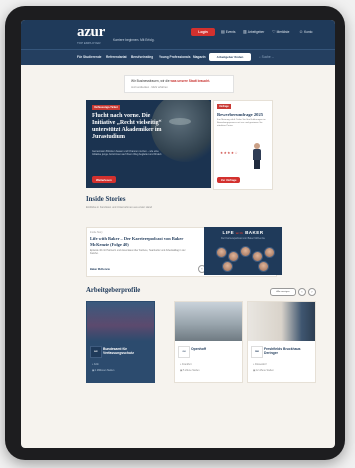  I want to click on person-illustration, so click(257, 156).